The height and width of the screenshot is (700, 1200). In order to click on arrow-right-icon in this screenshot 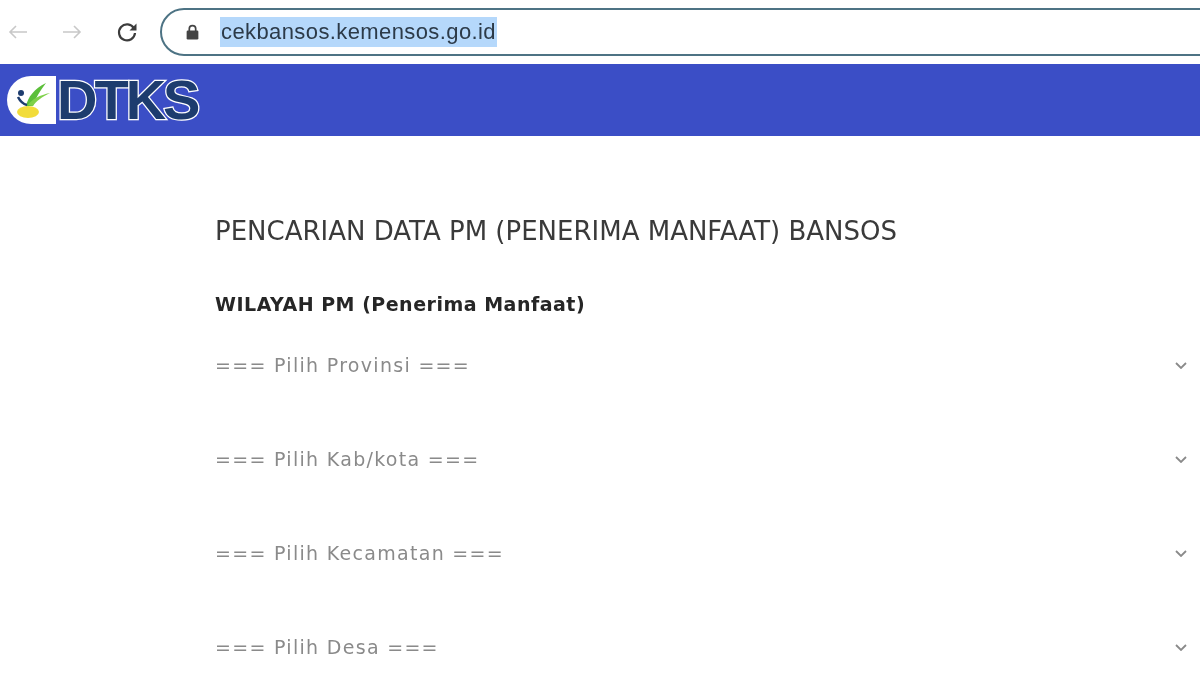, I will do `click(72, 32)`.